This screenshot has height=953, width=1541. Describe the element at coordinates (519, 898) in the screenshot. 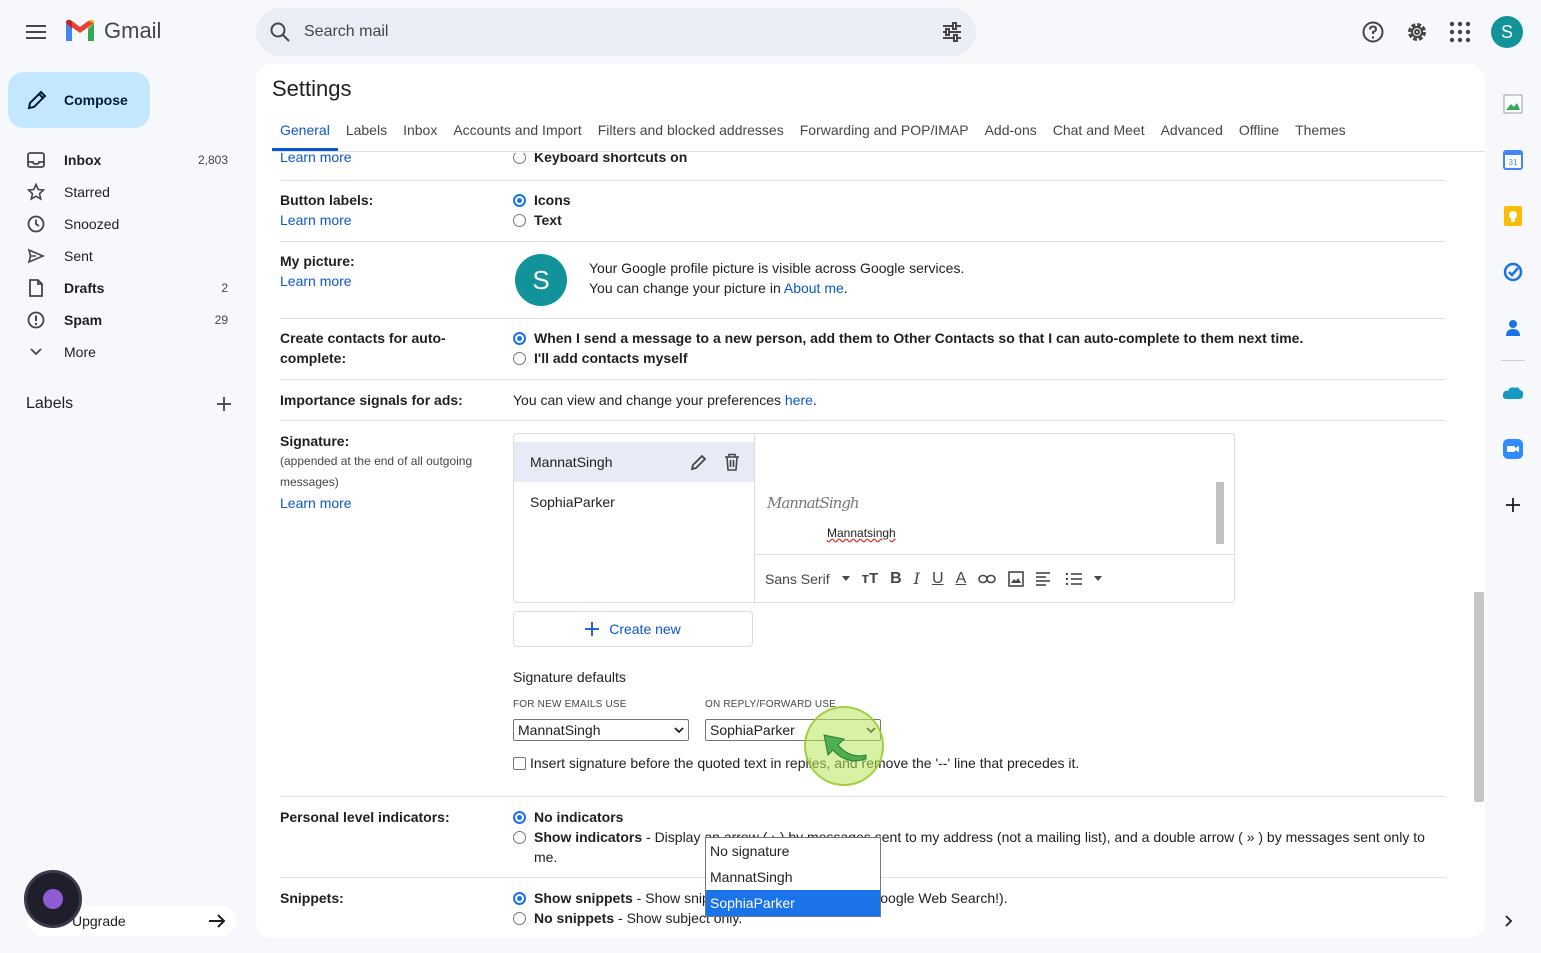

I see `show-snippets-radio` at that location.